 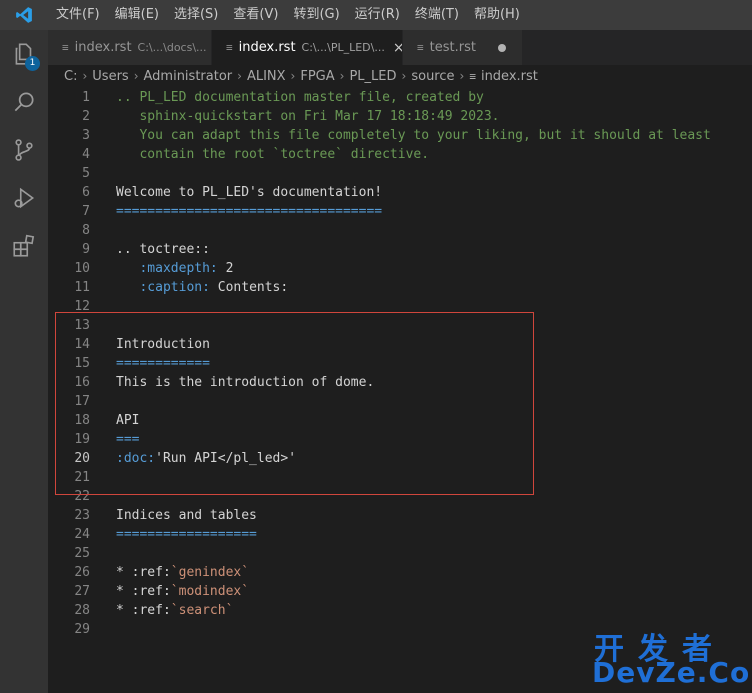 I want to click on menu-view: 查看(V), so click(x=255, y=15).